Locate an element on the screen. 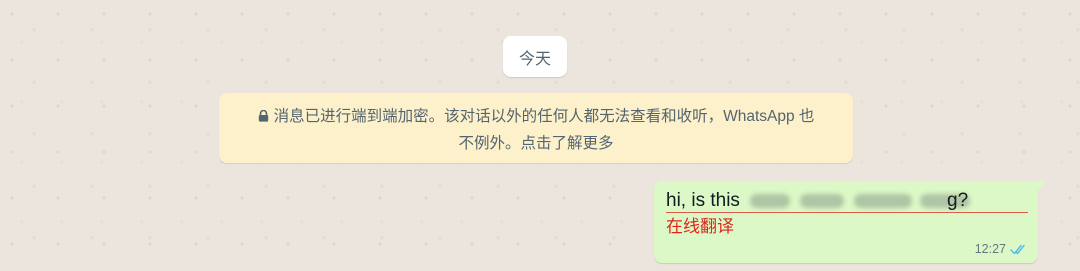 The height and width of the screenshot is (271, 1080). encryption-notice-line-1: 消息已进行端到端加密。该对话以外的任何人都无法查看和收听，WhatsApp 也 is located at coordinates (544, 116).